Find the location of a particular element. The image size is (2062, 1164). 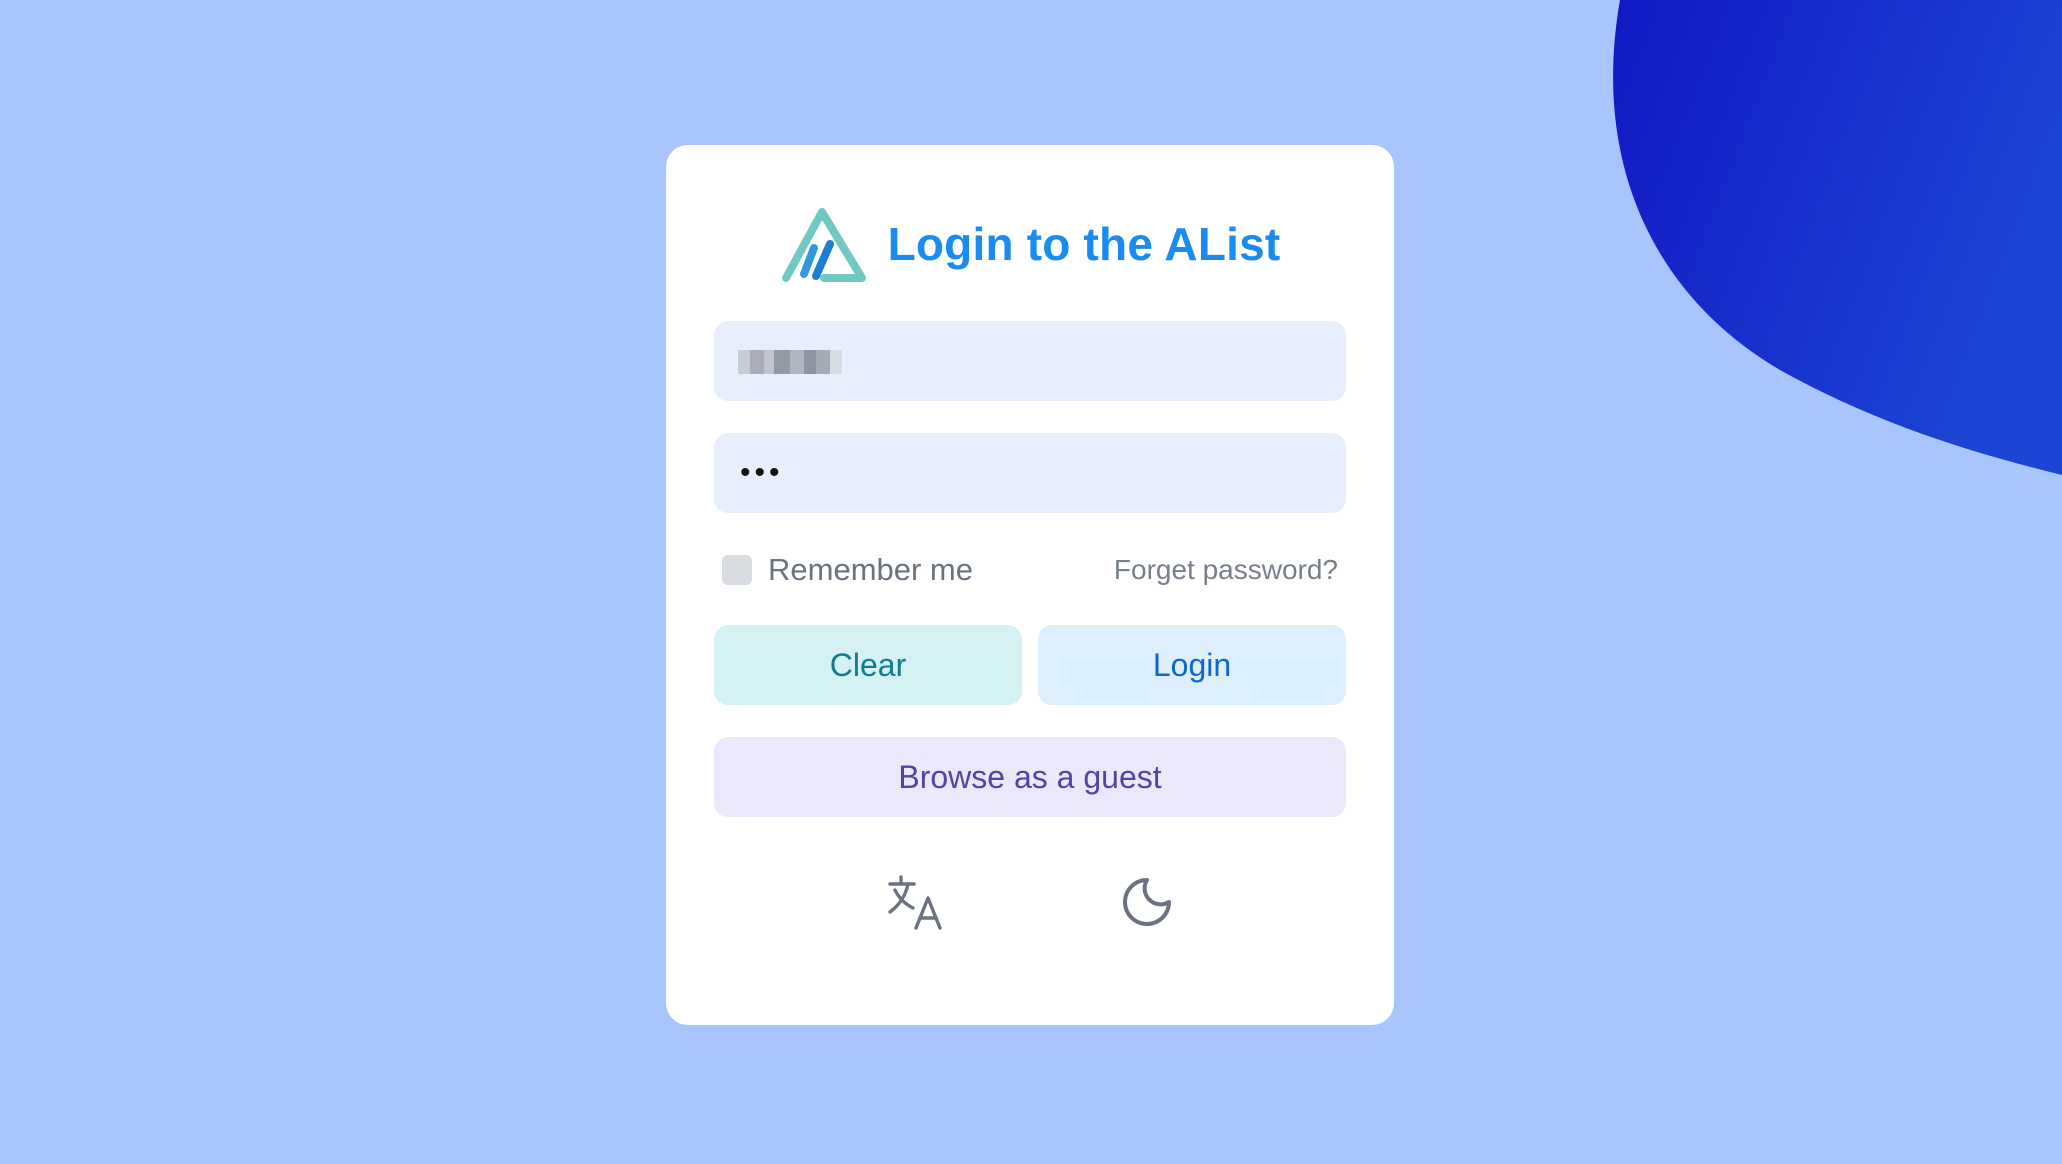

password-input is located at coordinates (1030, 473).